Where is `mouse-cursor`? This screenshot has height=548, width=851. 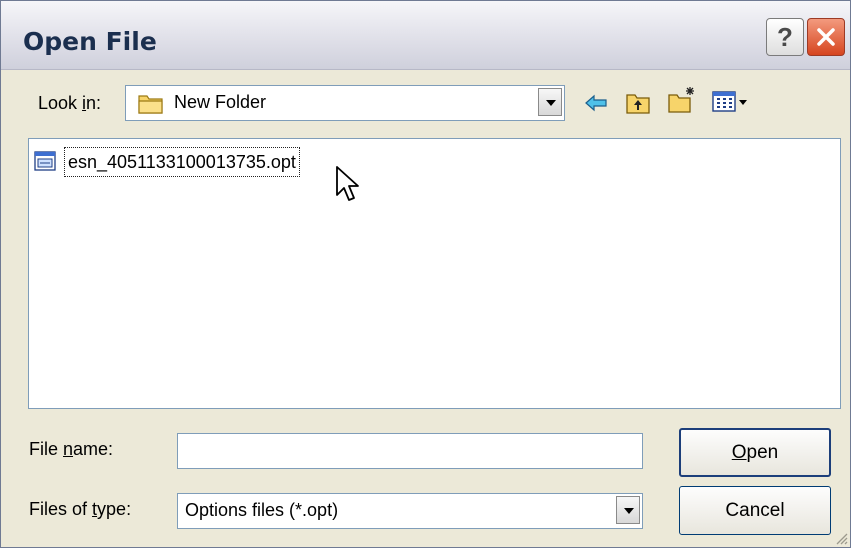 mouse-cursor is located at coordinates (347, 183).